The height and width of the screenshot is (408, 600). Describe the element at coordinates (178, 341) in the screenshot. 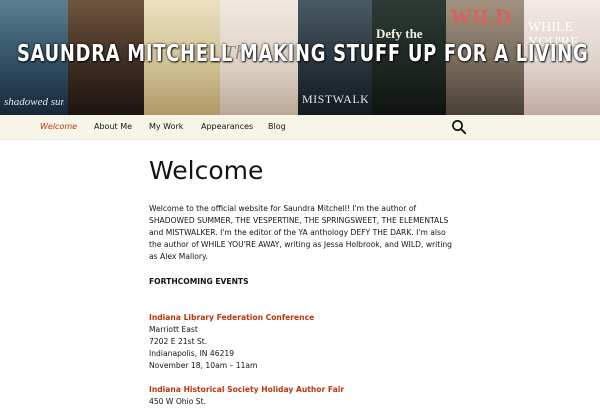

I see `event-street: 7202 E 21st St.` at that location.